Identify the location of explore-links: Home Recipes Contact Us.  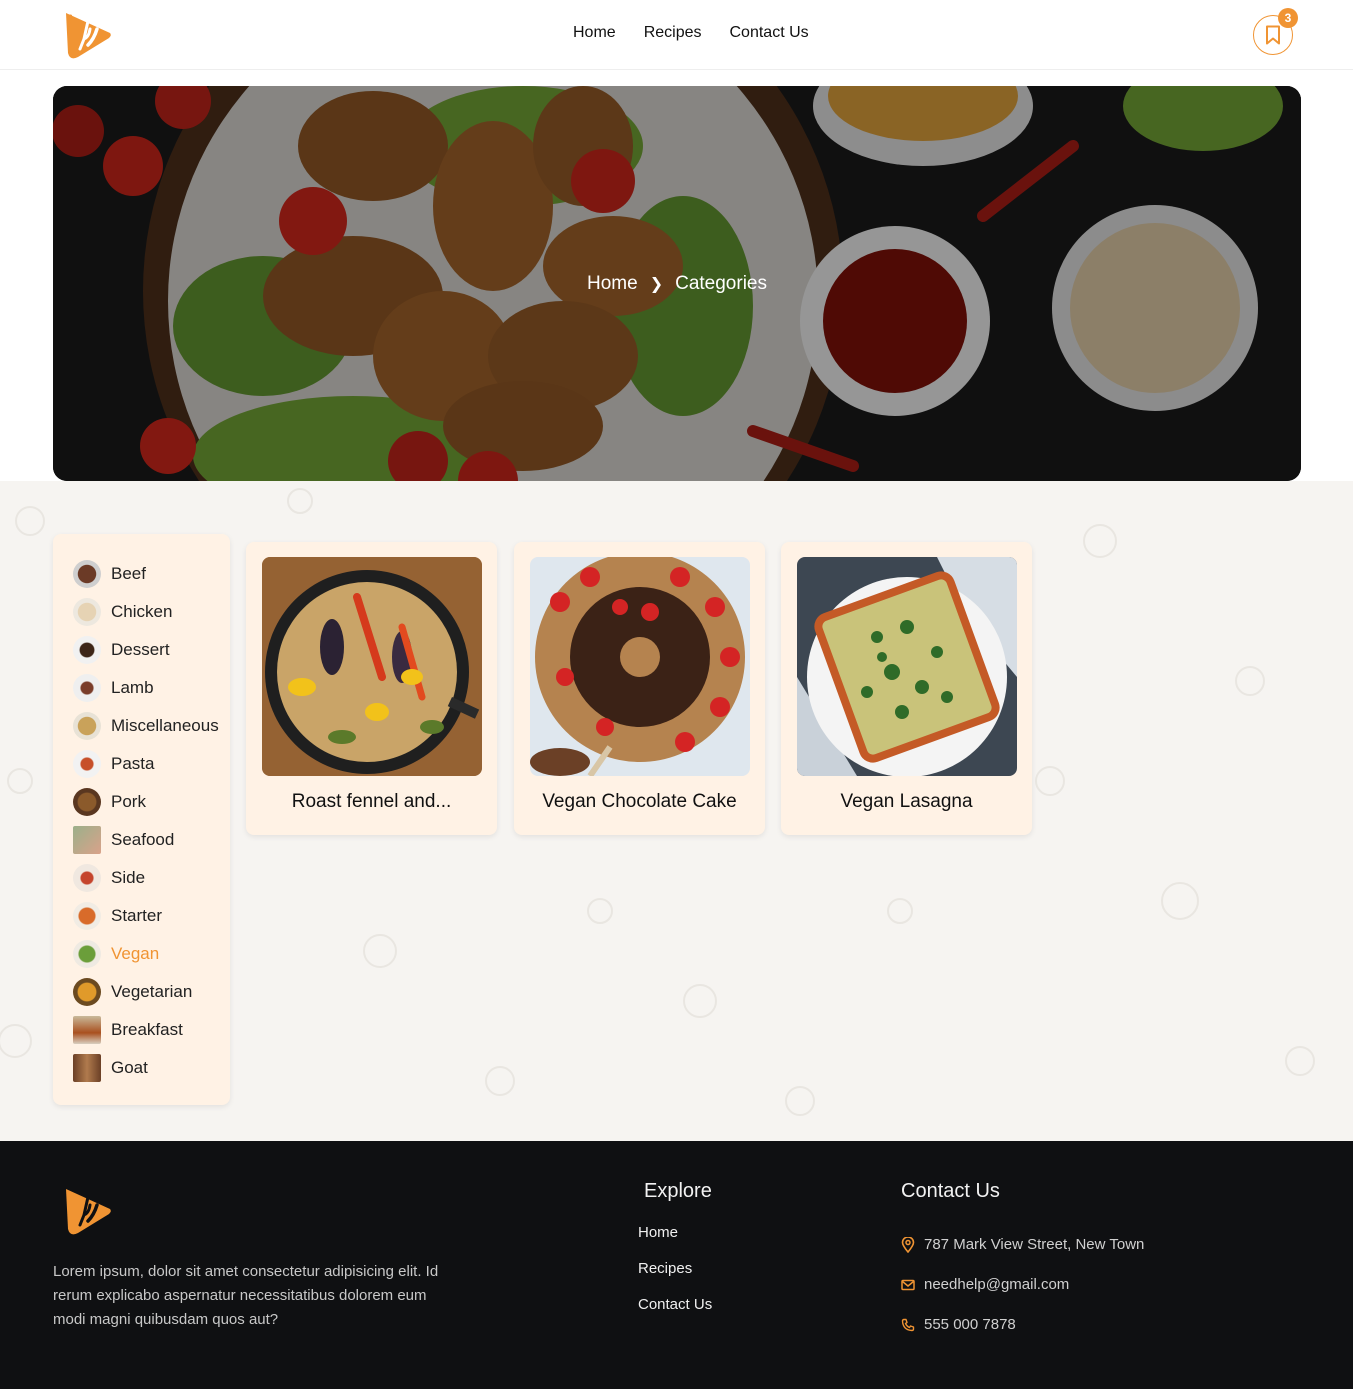
(675, 1278).